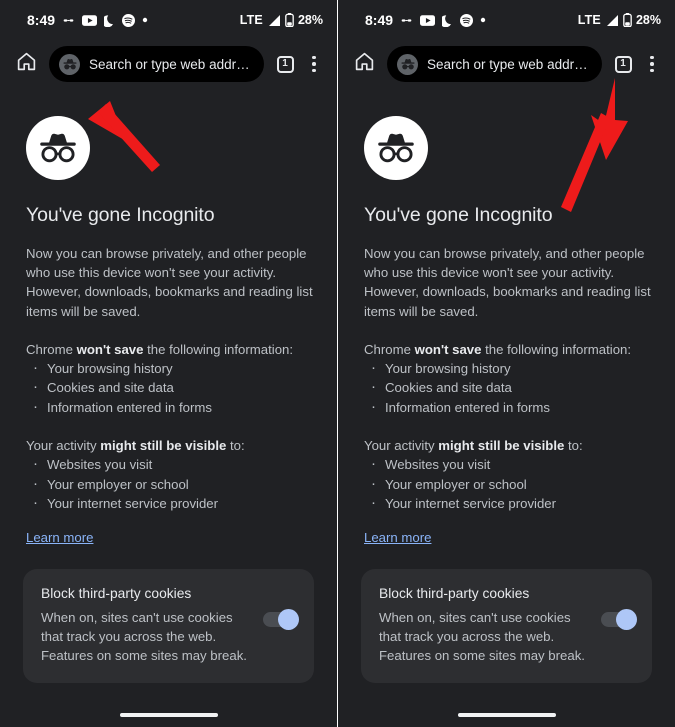 The image size is (675, 727). Describe the element at coordinates (510, 407) in the screenshot. I see `list-item: Information entered in forms` at that location.